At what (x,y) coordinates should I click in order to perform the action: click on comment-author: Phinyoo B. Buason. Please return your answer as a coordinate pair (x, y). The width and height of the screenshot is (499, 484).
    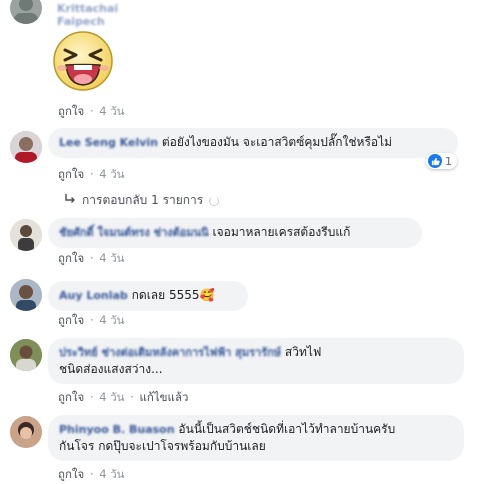
    Looking at the image, I should click on (117, 429).